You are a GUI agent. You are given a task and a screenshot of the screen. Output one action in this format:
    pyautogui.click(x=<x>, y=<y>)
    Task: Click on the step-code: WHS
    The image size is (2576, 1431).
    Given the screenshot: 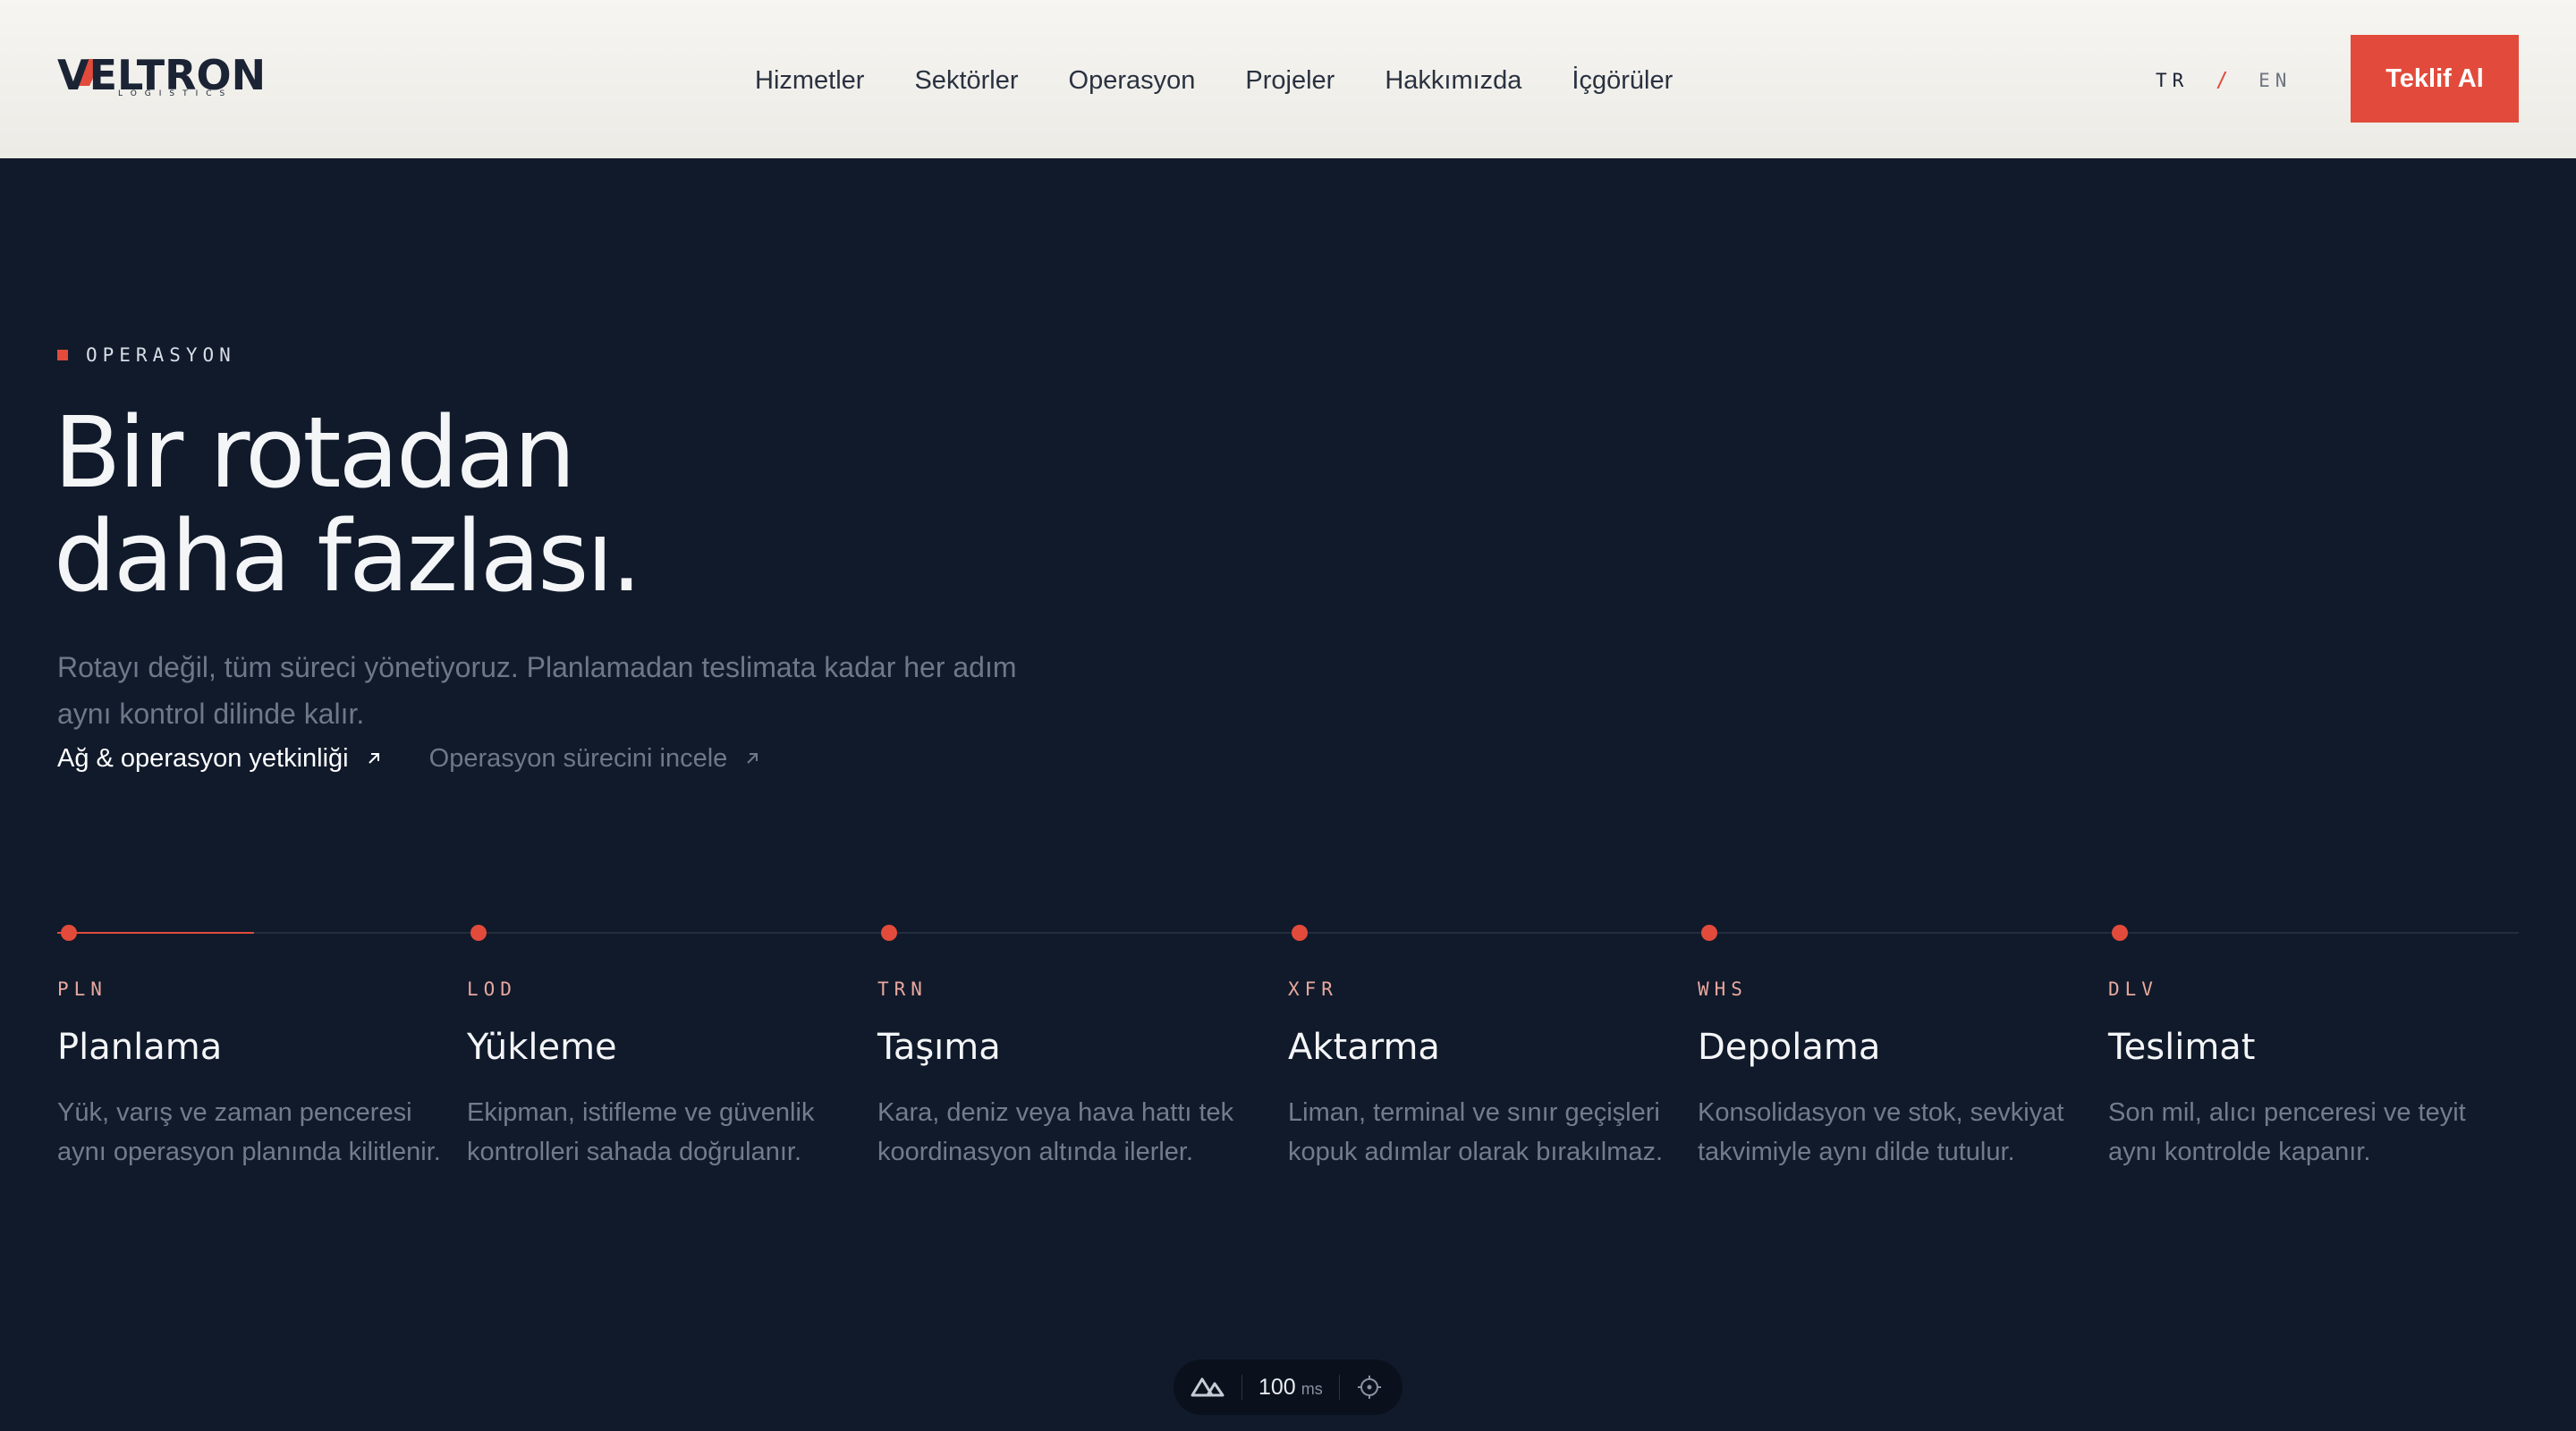 What is the action you would take?
    pyautogui.click(x=1723, y=989)
    